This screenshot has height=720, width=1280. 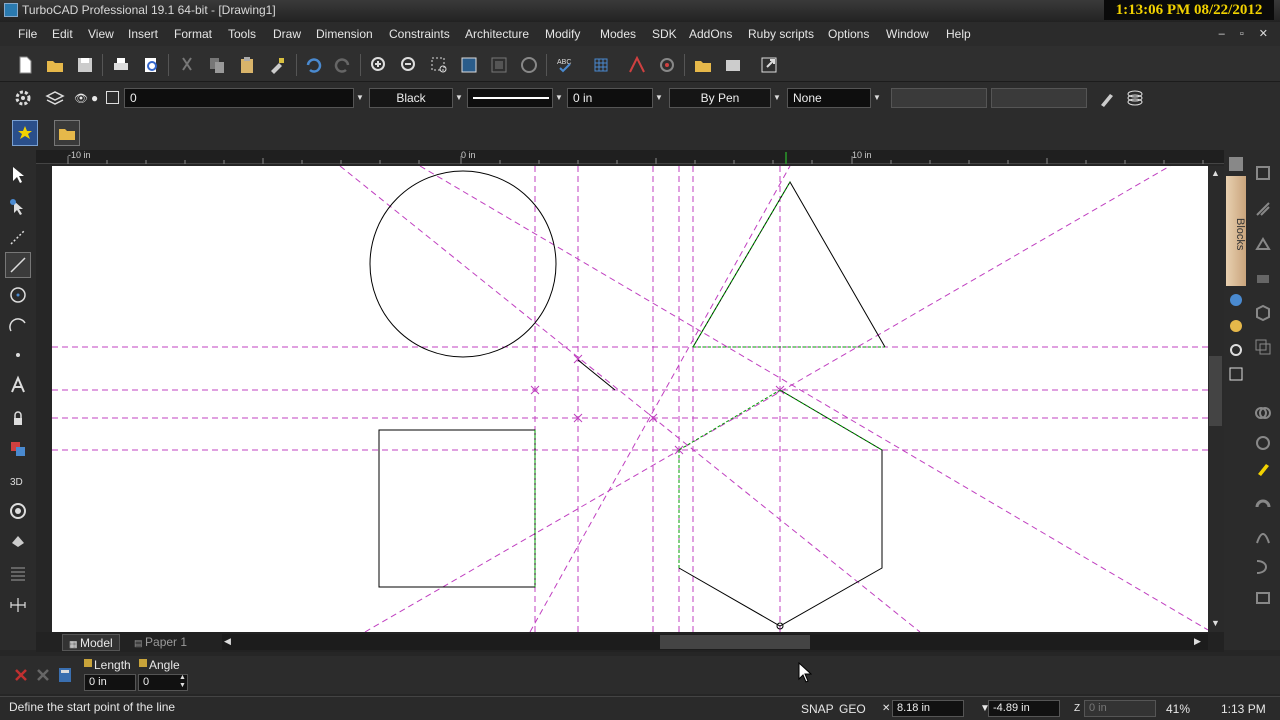 What do you see at coordinates (1263, 313) in the screenshot?
I see `right-tool-shell-icon` at bounding box center [1263, 313].